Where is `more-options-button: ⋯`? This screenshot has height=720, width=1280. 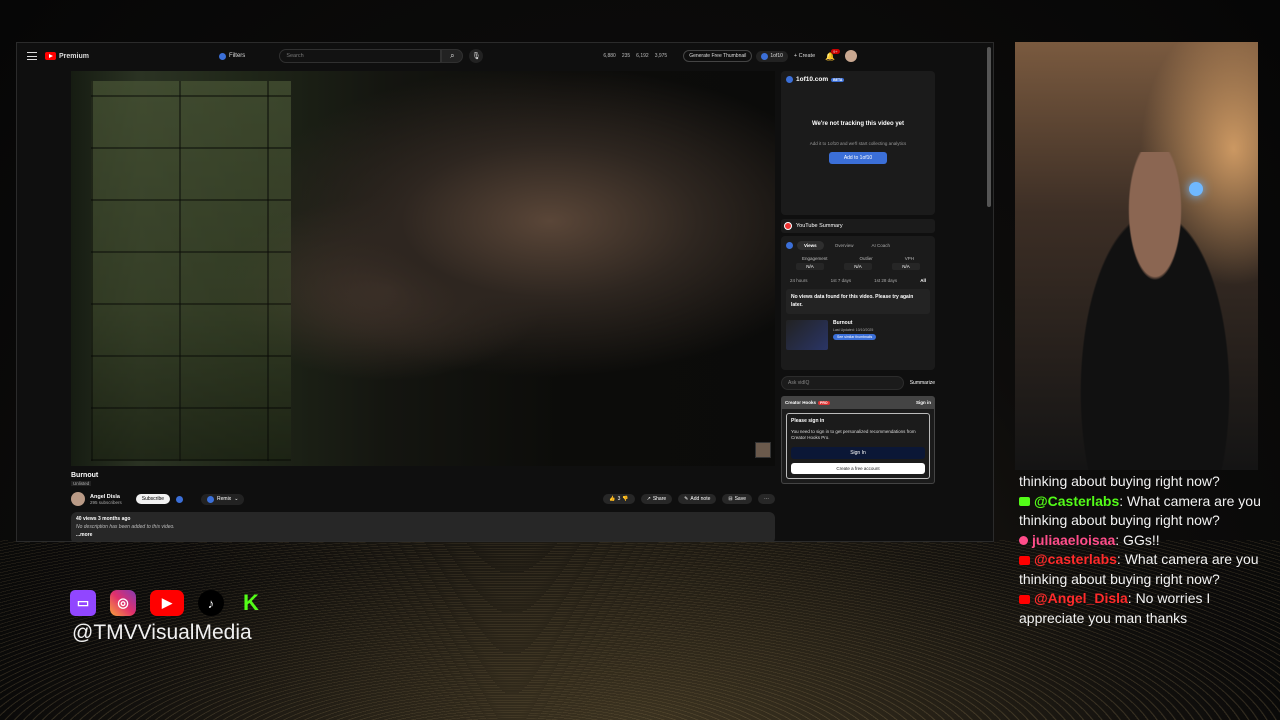 more-options-button: ⋯ is located at coordinates (766, 499).